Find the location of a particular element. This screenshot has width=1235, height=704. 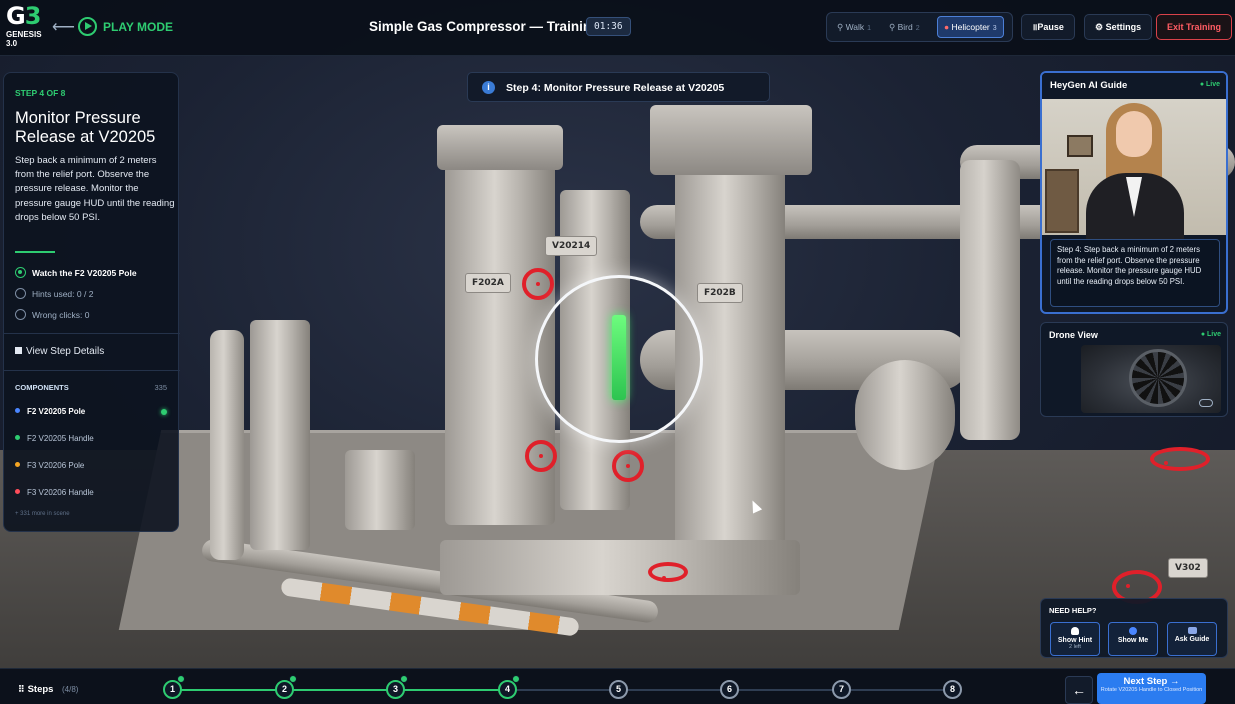

camera-walk-label: Walk is located at coordinates (855, 27).